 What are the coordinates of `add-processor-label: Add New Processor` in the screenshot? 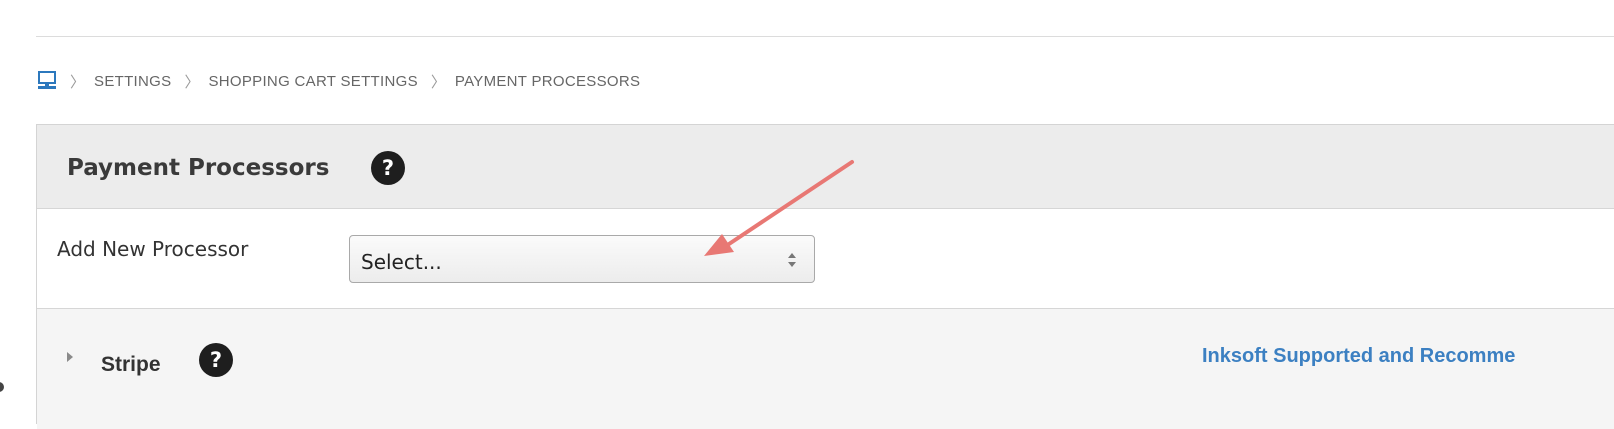 It's located at (153, 249).